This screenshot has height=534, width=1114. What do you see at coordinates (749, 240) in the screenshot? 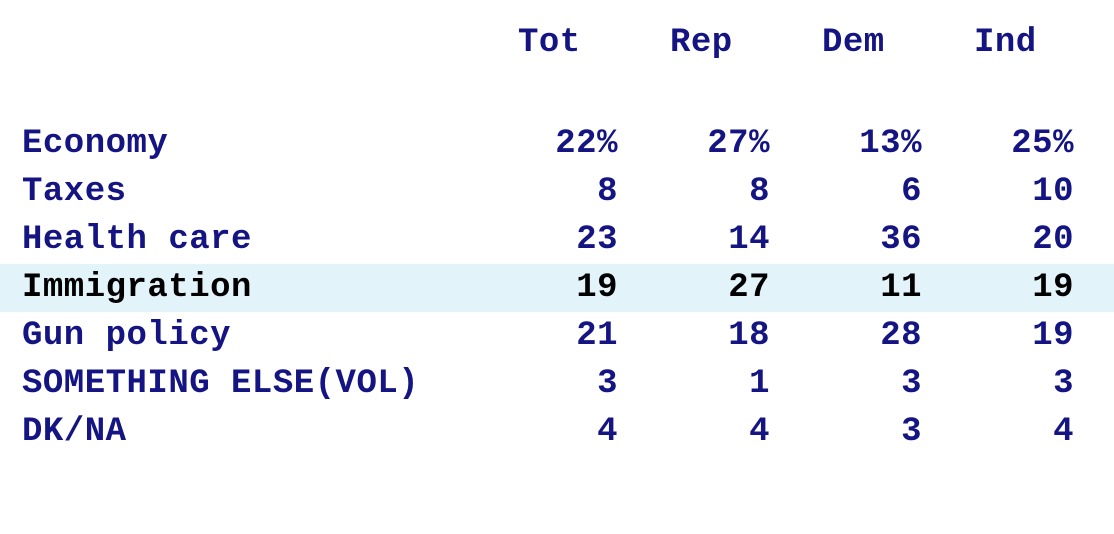
I see `cell-health-care-rep: 14` at bounding box center [749, 240].